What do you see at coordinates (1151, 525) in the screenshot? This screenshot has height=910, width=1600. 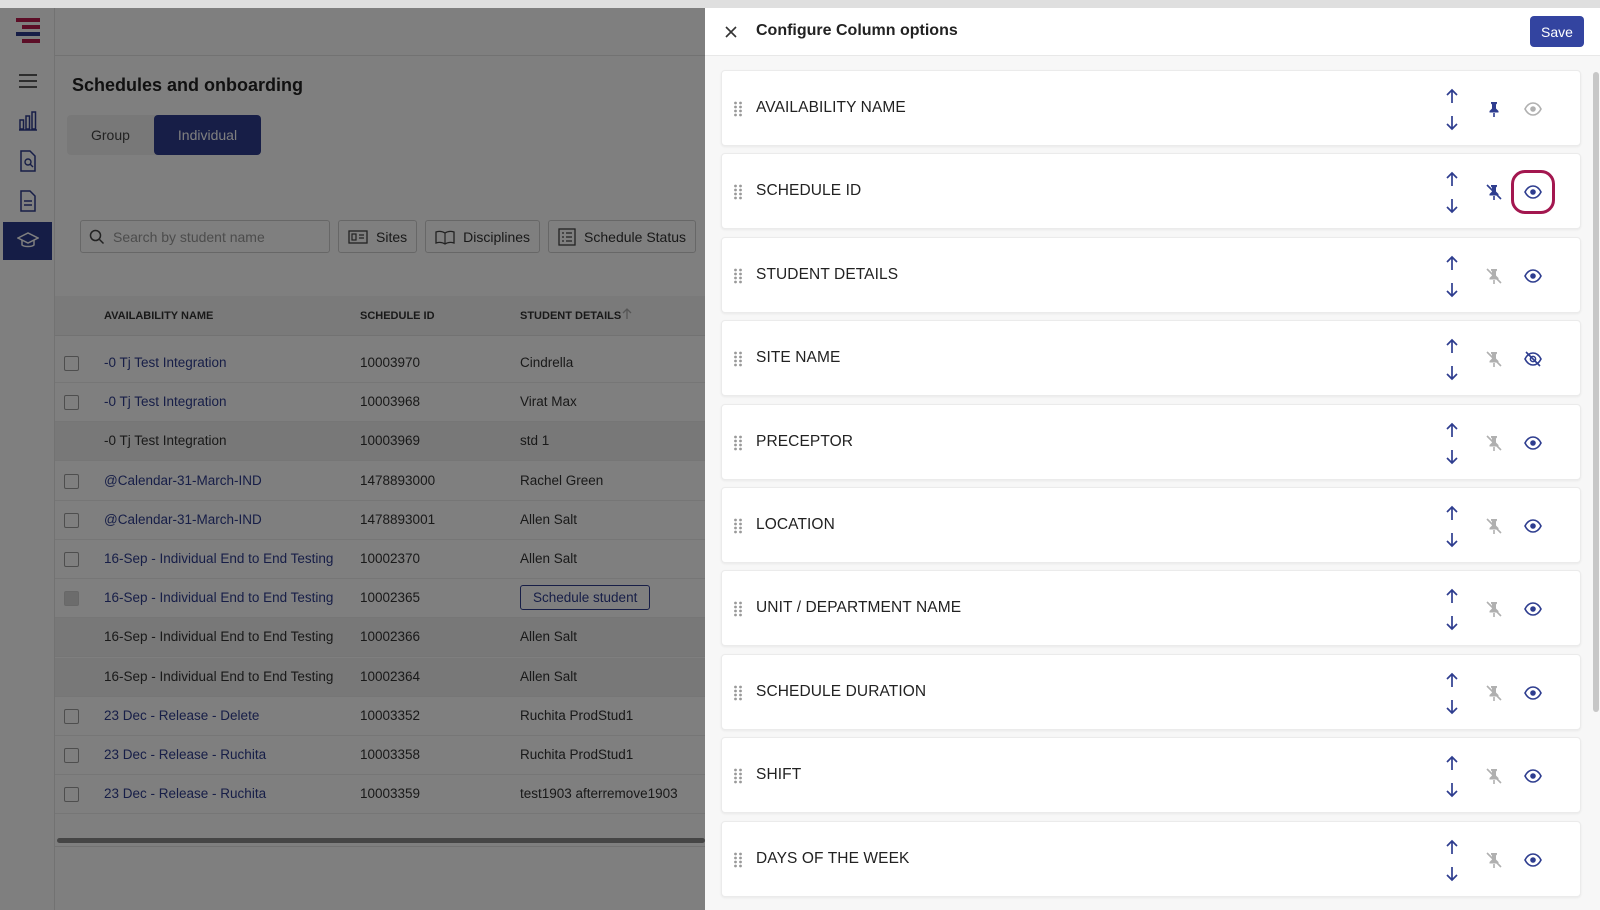 I see `column-option-row: LOCATION` at bounding box center [1151, 525].